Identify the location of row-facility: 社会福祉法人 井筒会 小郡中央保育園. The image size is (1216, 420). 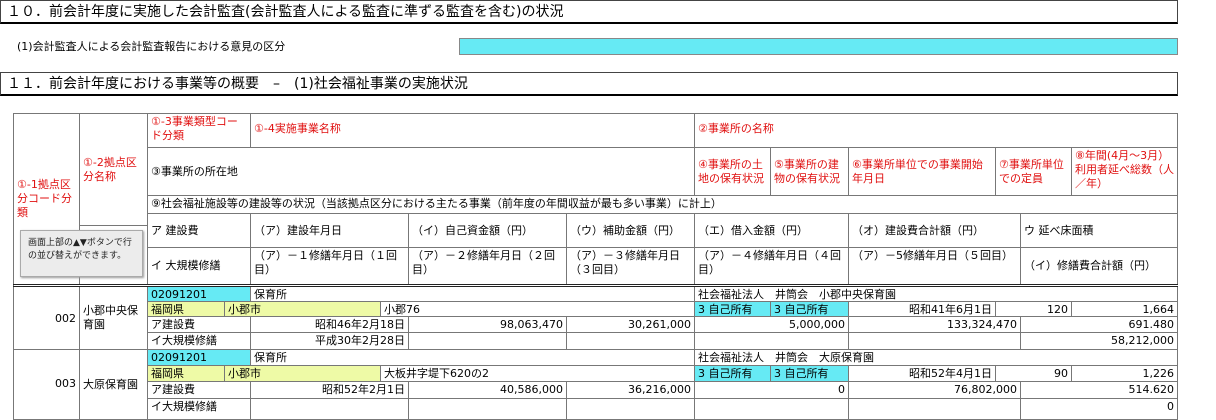
(936, 294).